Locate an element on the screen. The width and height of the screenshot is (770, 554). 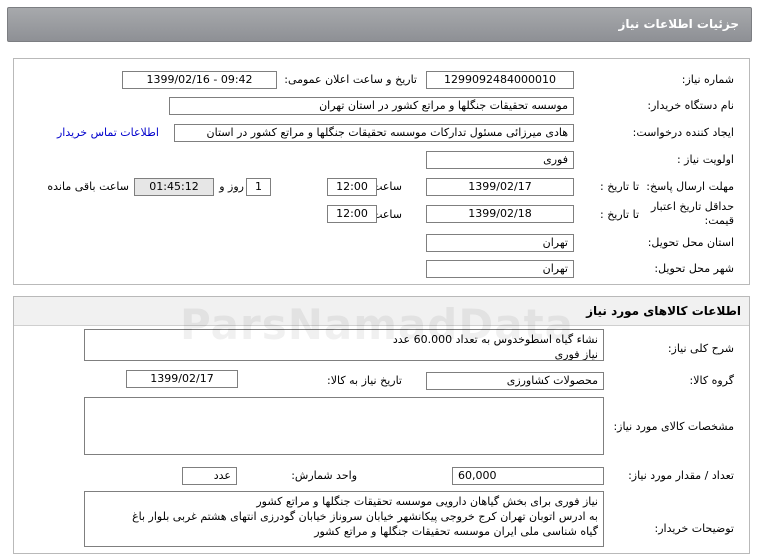
send-date-field: 1399/02/17 is located at coordinates (500, 187).